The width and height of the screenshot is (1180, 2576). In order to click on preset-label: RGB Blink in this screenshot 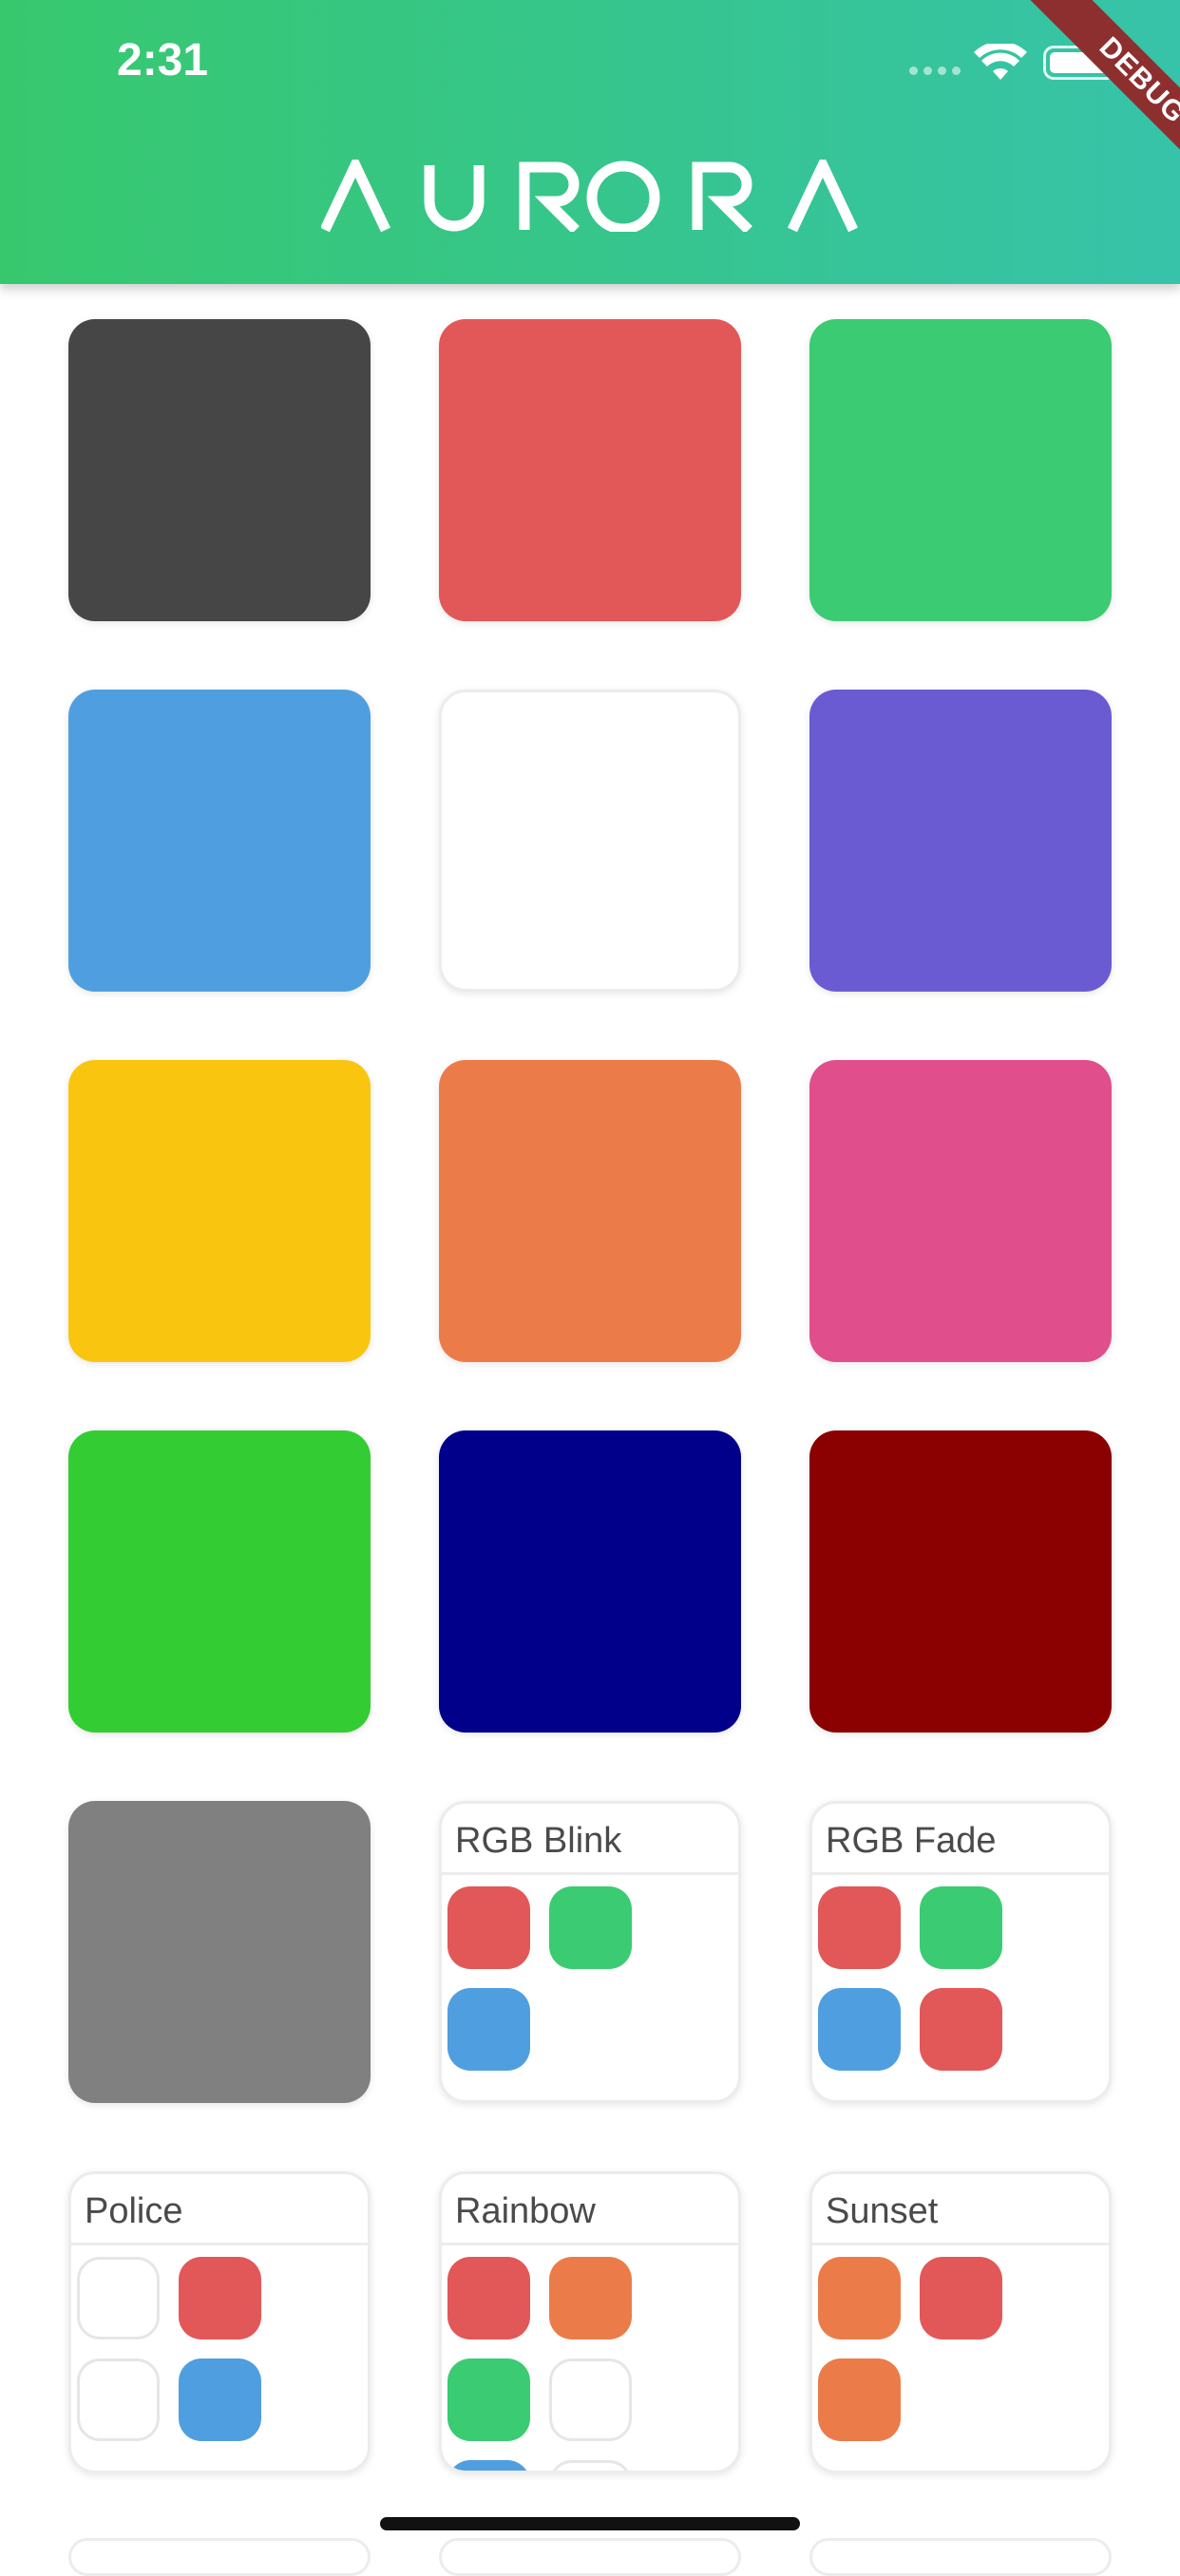, I will do `click(590, 1839)`.